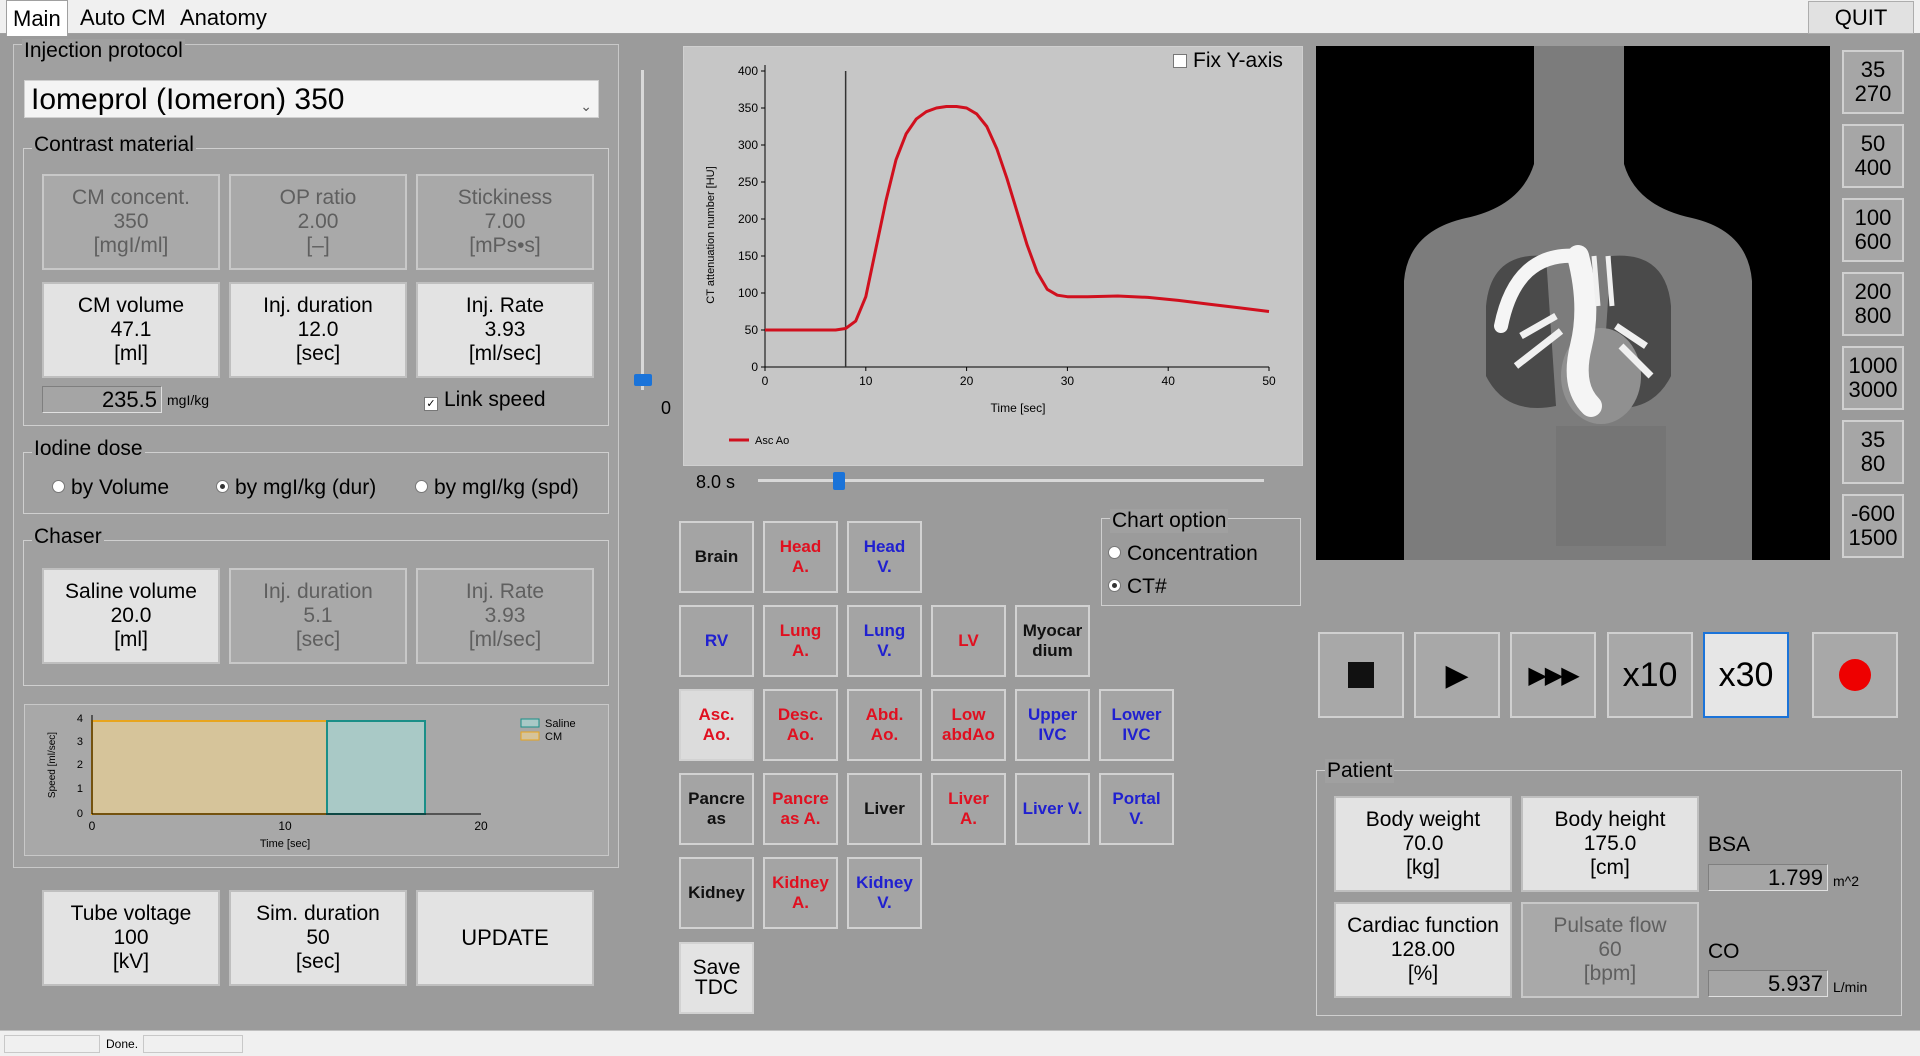  What do you see at coordinates (968, 725) in the screenshot?
I see `vessel-button-low-abdao: Low abdAo` at bounding box center [968, 725].